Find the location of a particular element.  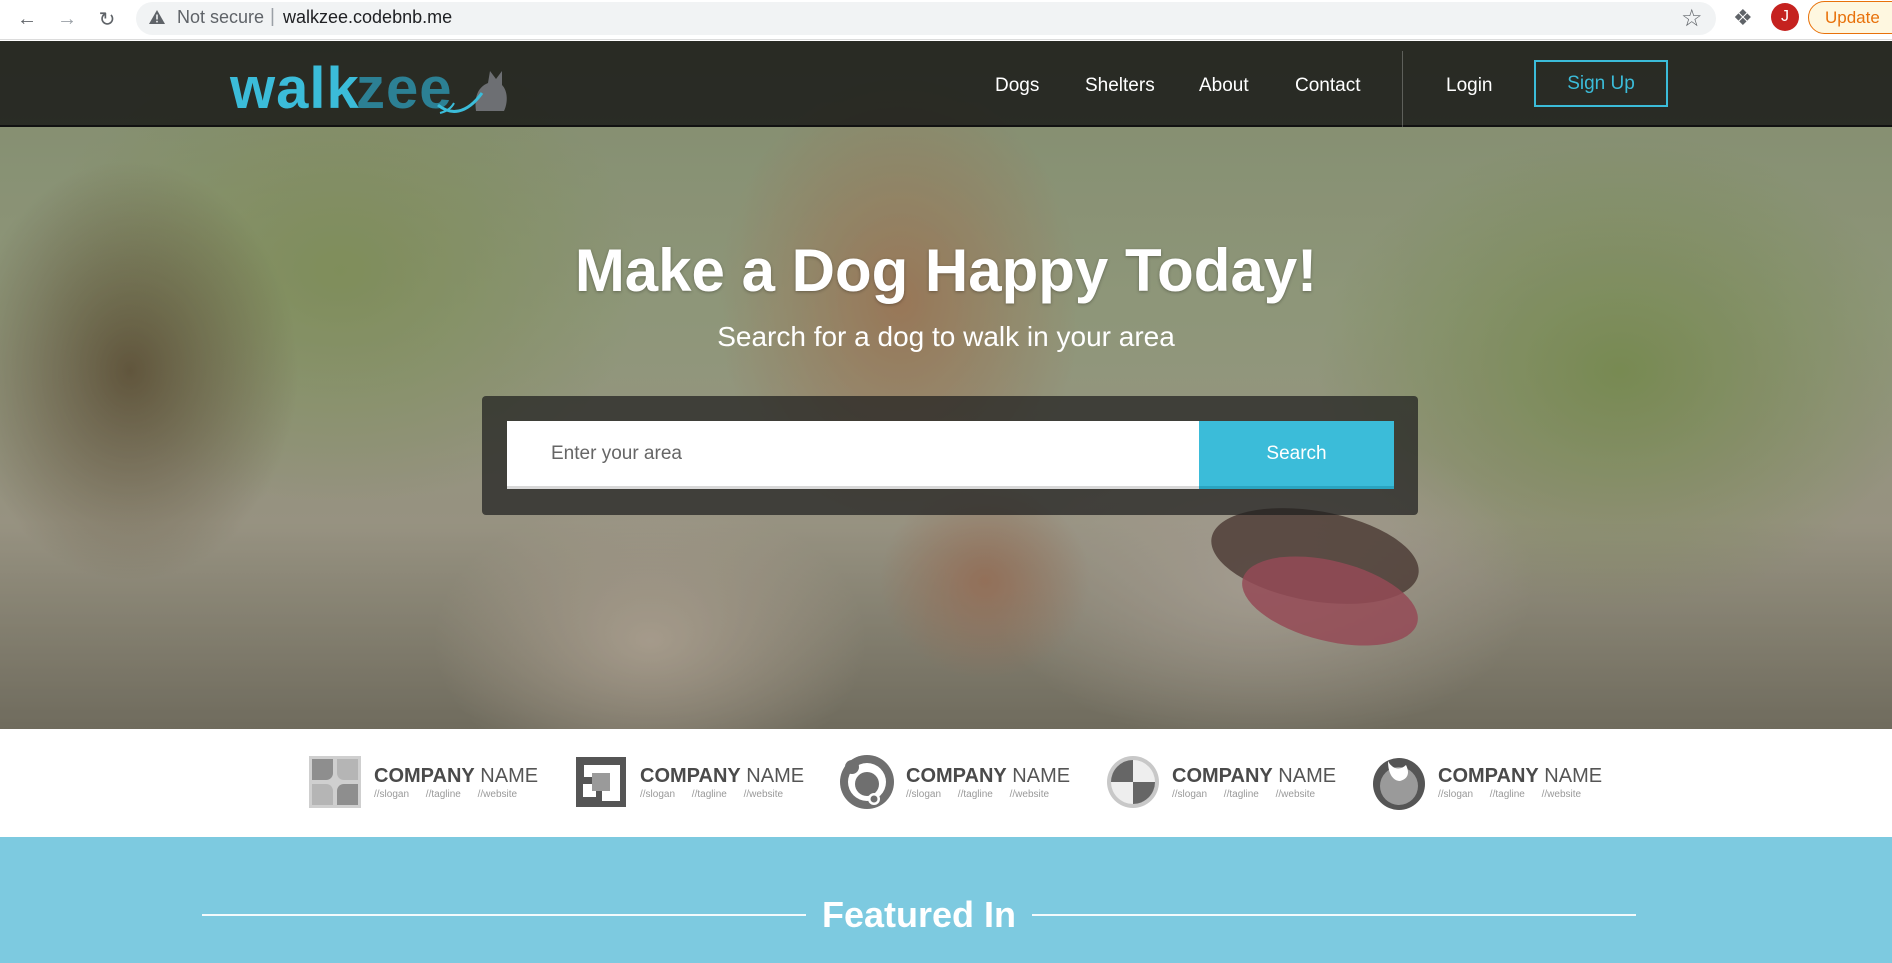

nav-divider is located at coordinates (1402, 89).